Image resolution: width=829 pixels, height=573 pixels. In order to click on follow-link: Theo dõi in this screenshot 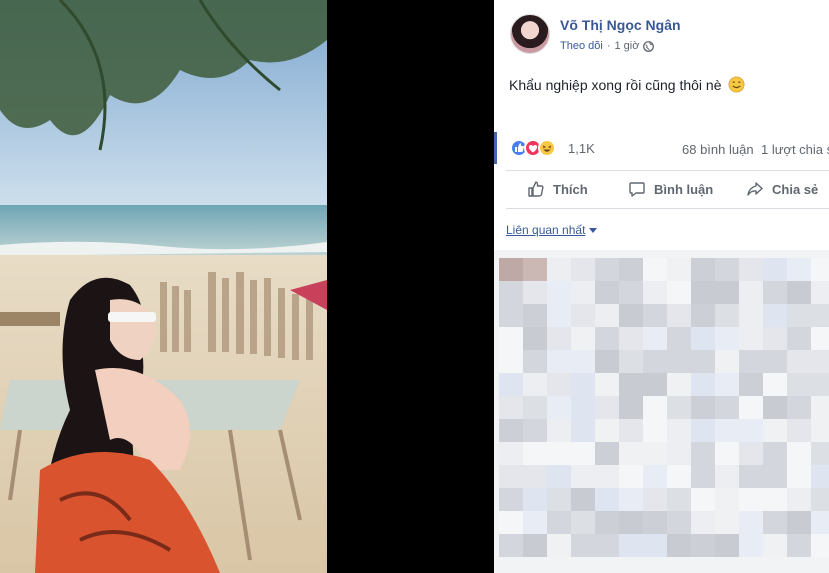, I will do `click(581, 46)`.